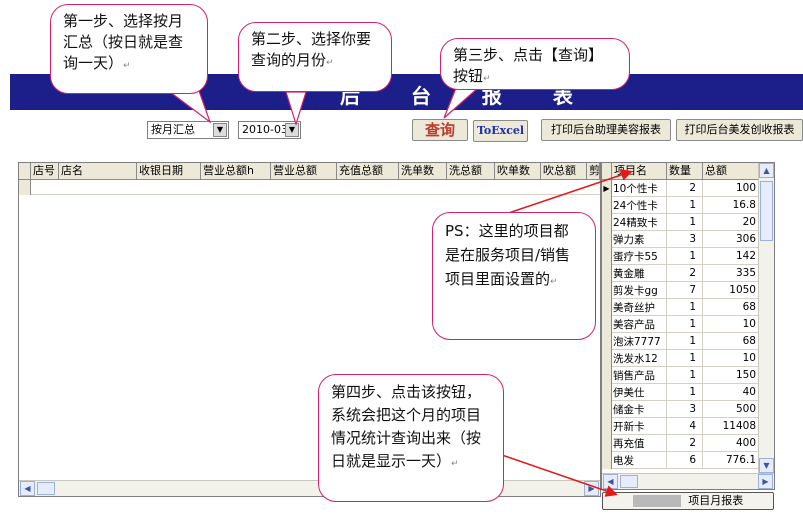 Image resolution: width=803 pixels, height=517 pixels. I want to click on scroll-up-icon: ▲, so click(766, 170).